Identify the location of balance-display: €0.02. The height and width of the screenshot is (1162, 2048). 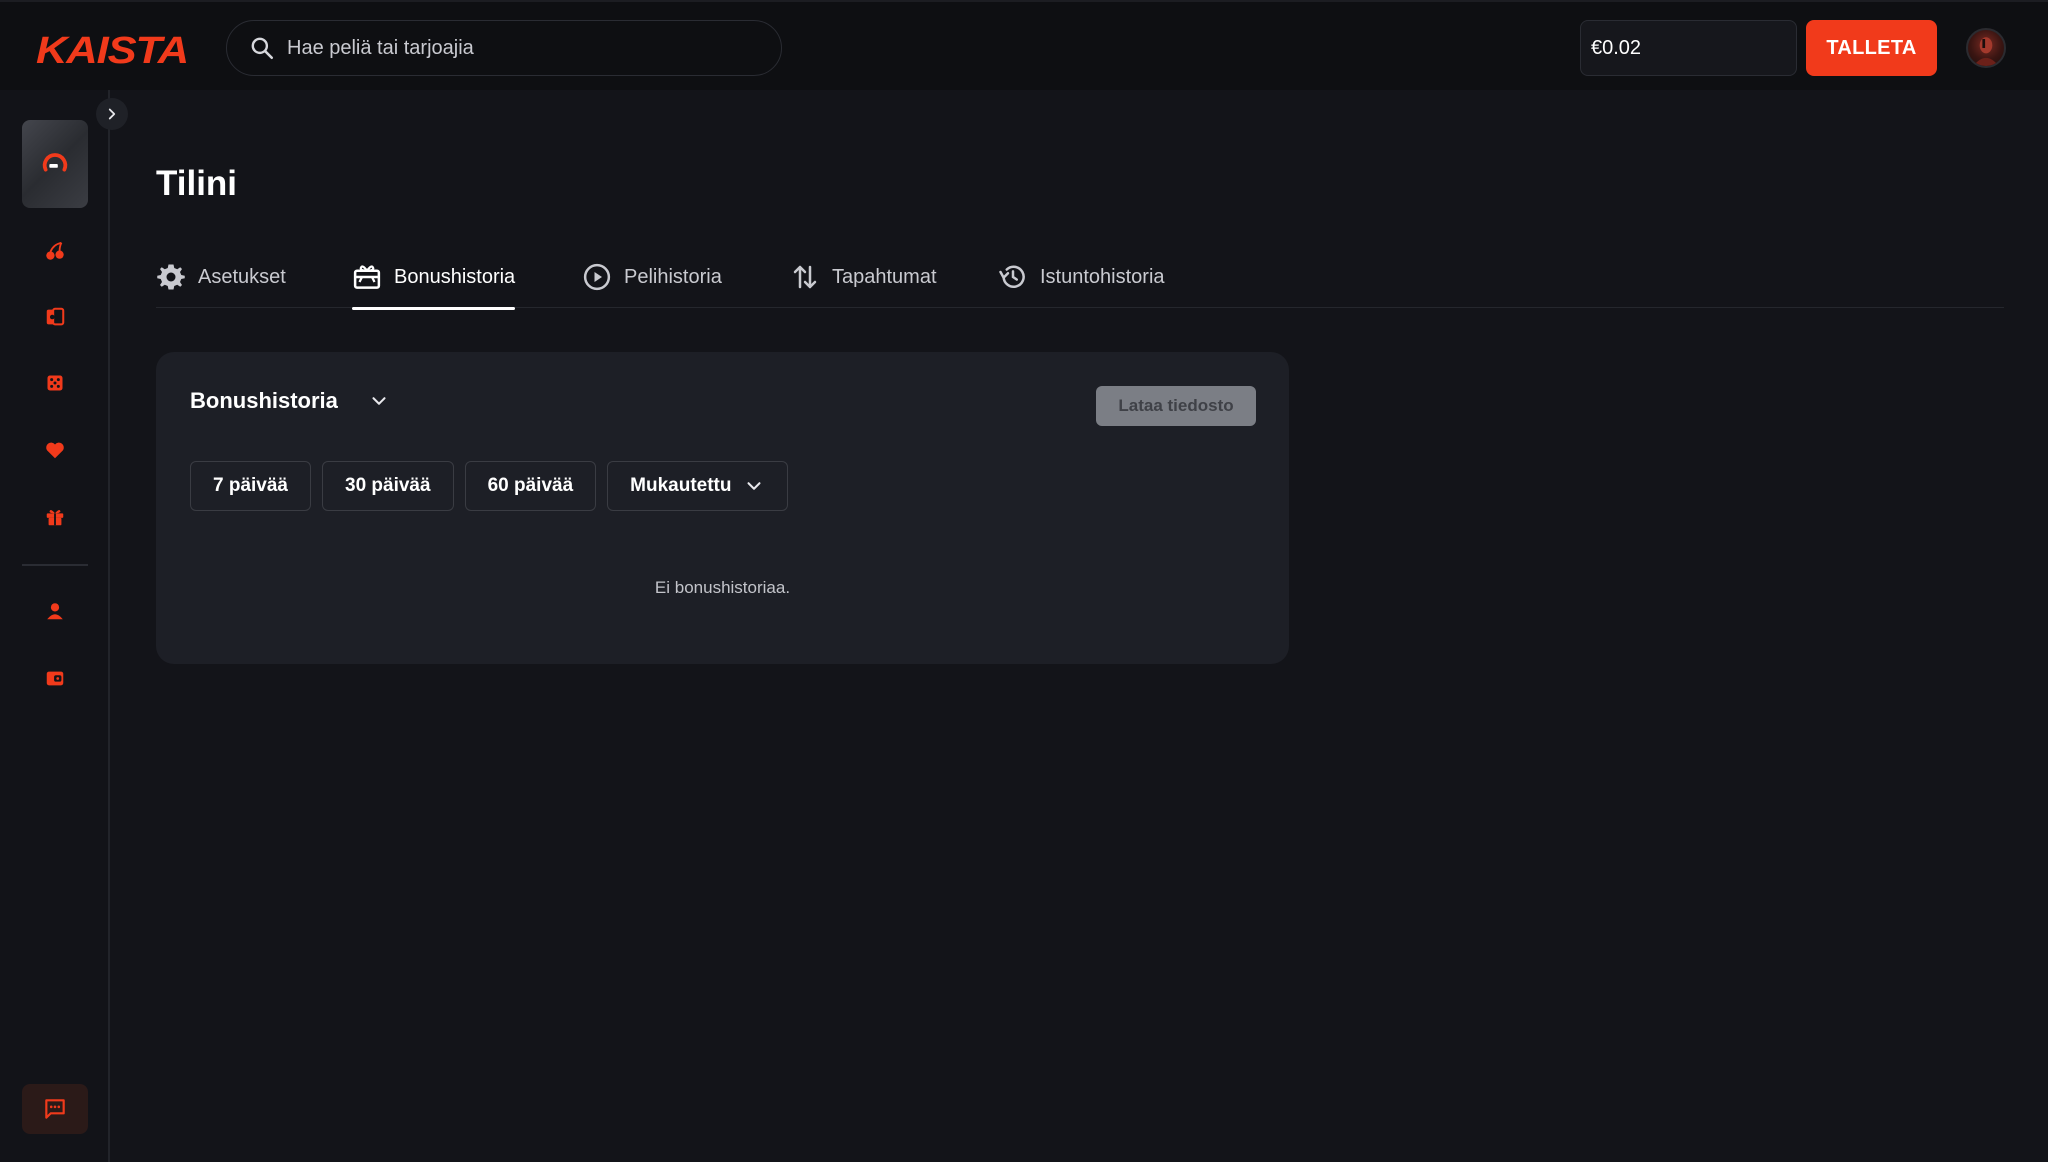
(1688, 48).